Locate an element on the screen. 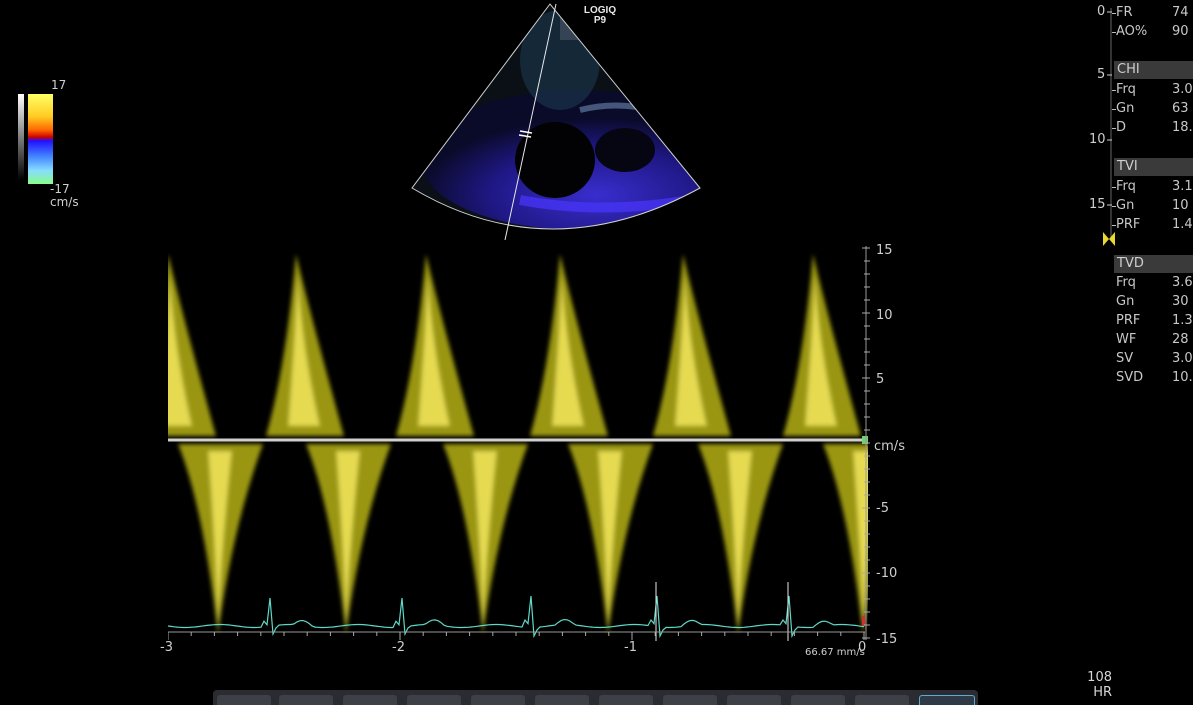  param-chi-d: D 18.0 is located at coordinates (1152, 128).